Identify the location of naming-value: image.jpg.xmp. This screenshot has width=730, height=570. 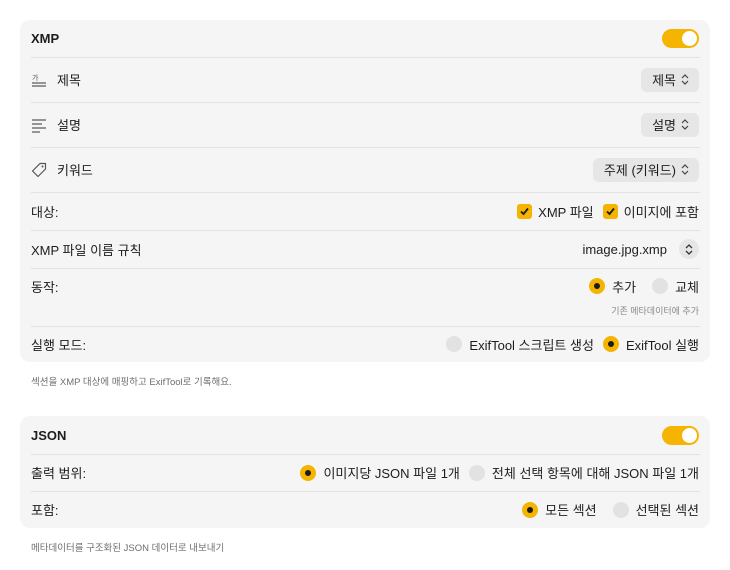
(624, 249).